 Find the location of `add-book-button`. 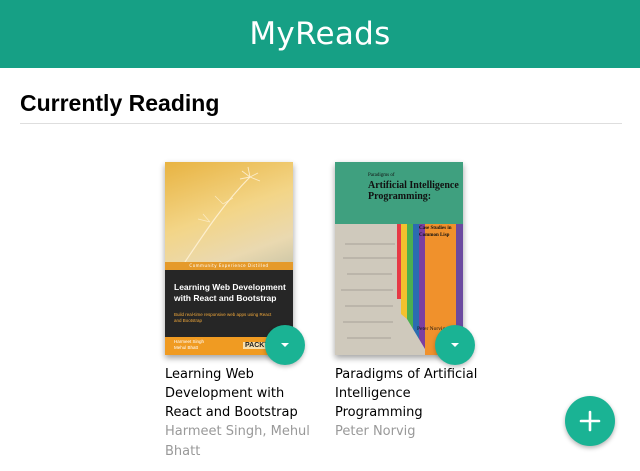

add-book-button is located at coordinates (590, 421).